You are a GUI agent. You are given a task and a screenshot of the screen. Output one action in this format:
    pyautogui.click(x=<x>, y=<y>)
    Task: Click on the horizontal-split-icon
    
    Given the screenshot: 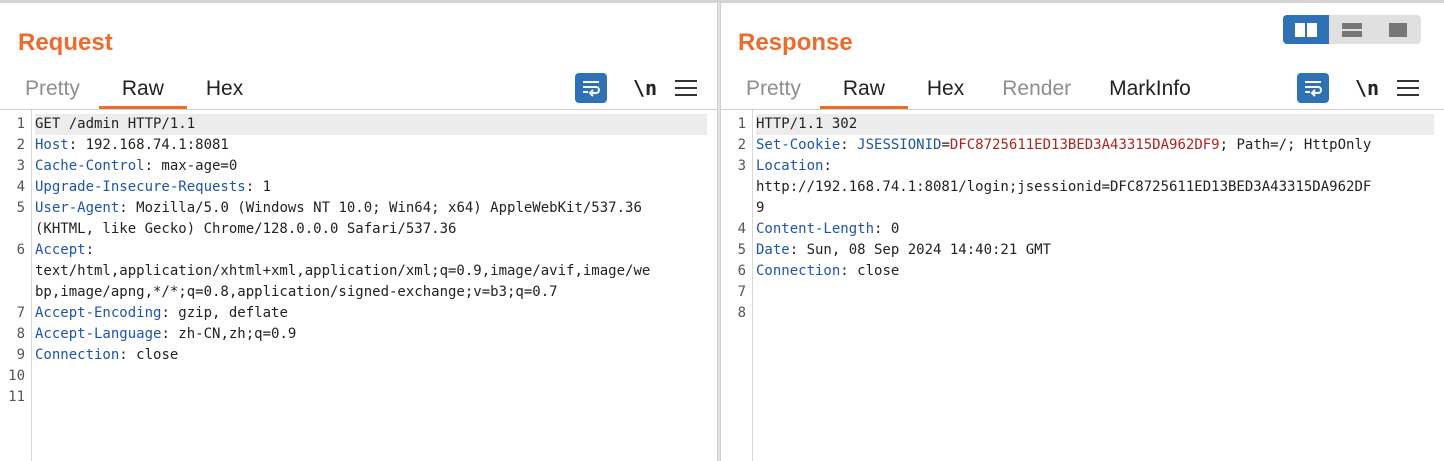 What is the action you would take?
    pyautogui.click(x=1352, y=29)
    